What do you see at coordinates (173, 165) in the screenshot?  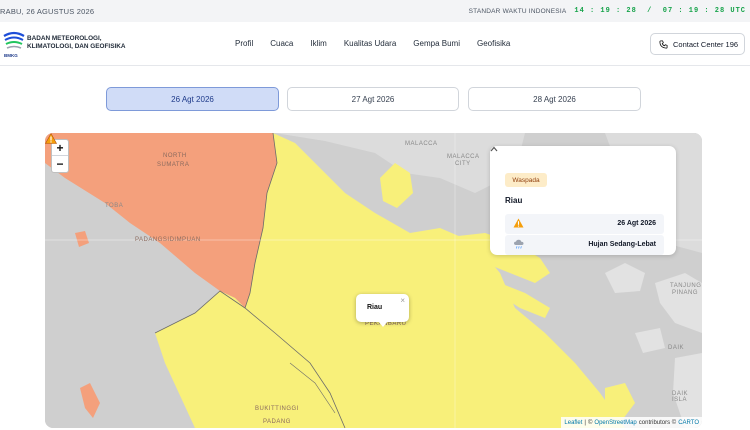 I see `map-label-sumatra: SUMATRA` at bounding box center [173, 165].